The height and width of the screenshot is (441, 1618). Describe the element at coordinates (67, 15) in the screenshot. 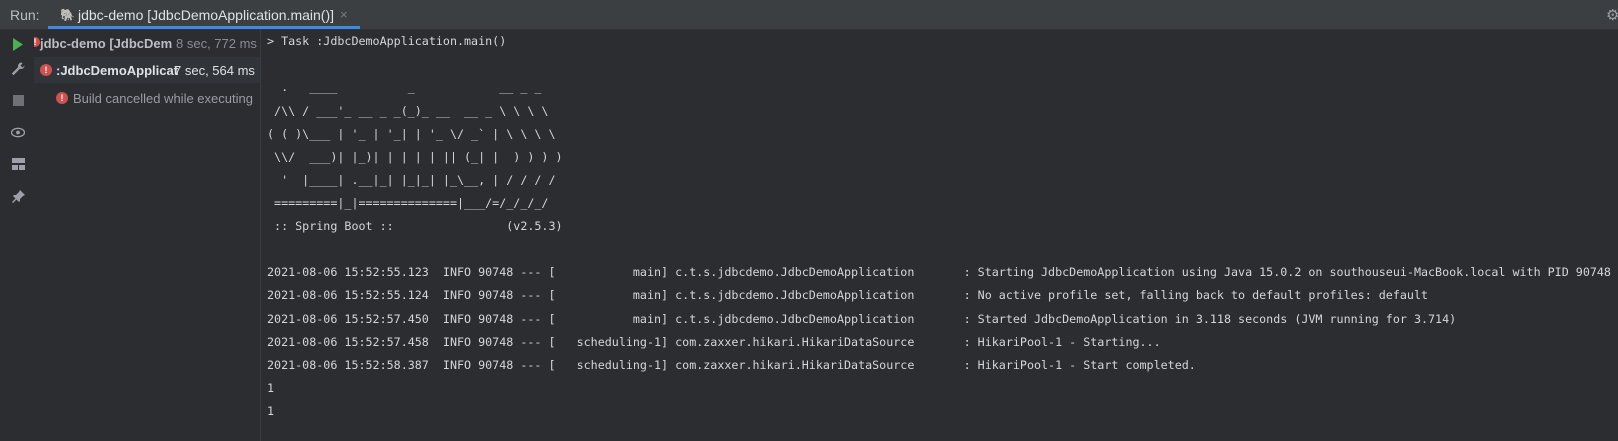

I see `elephant-icon: 🐘` at that location.